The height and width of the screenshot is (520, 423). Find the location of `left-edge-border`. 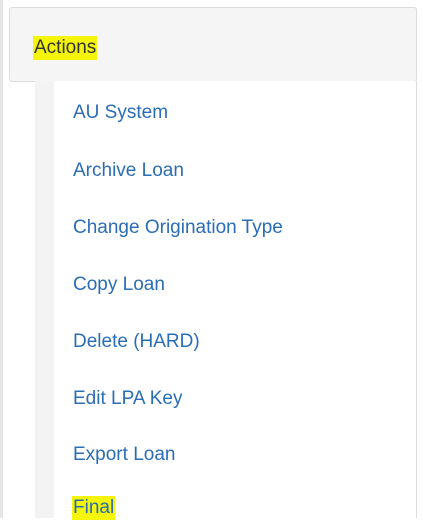

left-edge-border is located at coordinates (1, 259).